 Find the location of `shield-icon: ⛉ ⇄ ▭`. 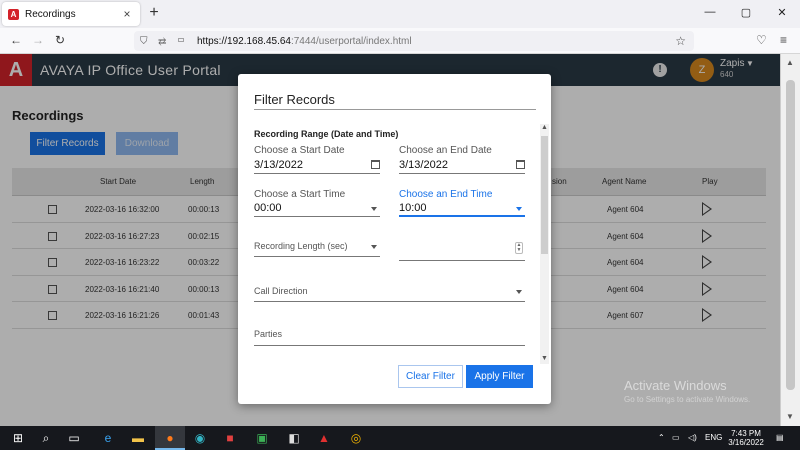

shield-icon: ⛉ ⇄ ▭ is located at coordinates (164, 41).